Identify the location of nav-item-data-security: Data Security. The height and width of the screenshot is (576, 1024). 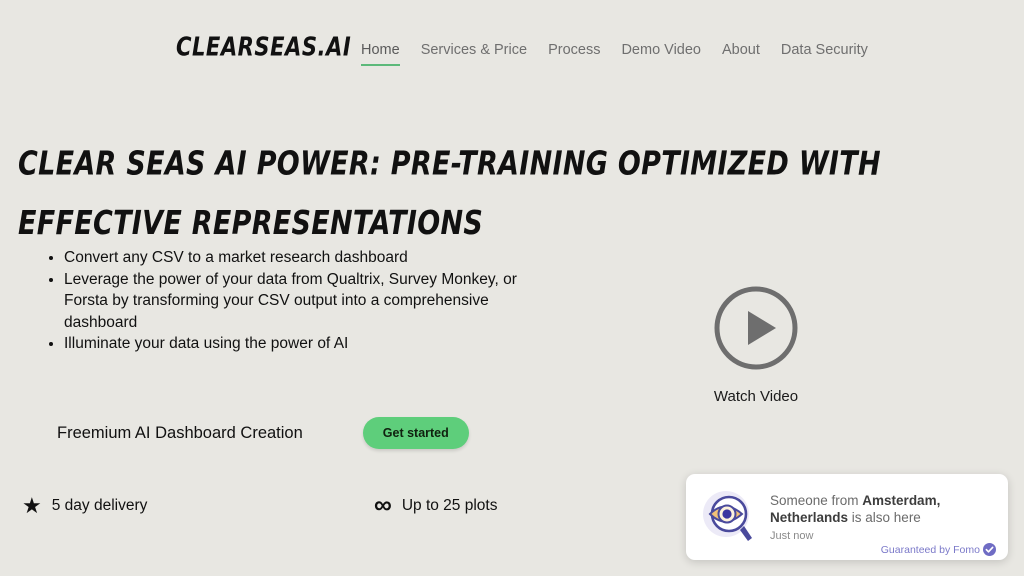
(824, 53).